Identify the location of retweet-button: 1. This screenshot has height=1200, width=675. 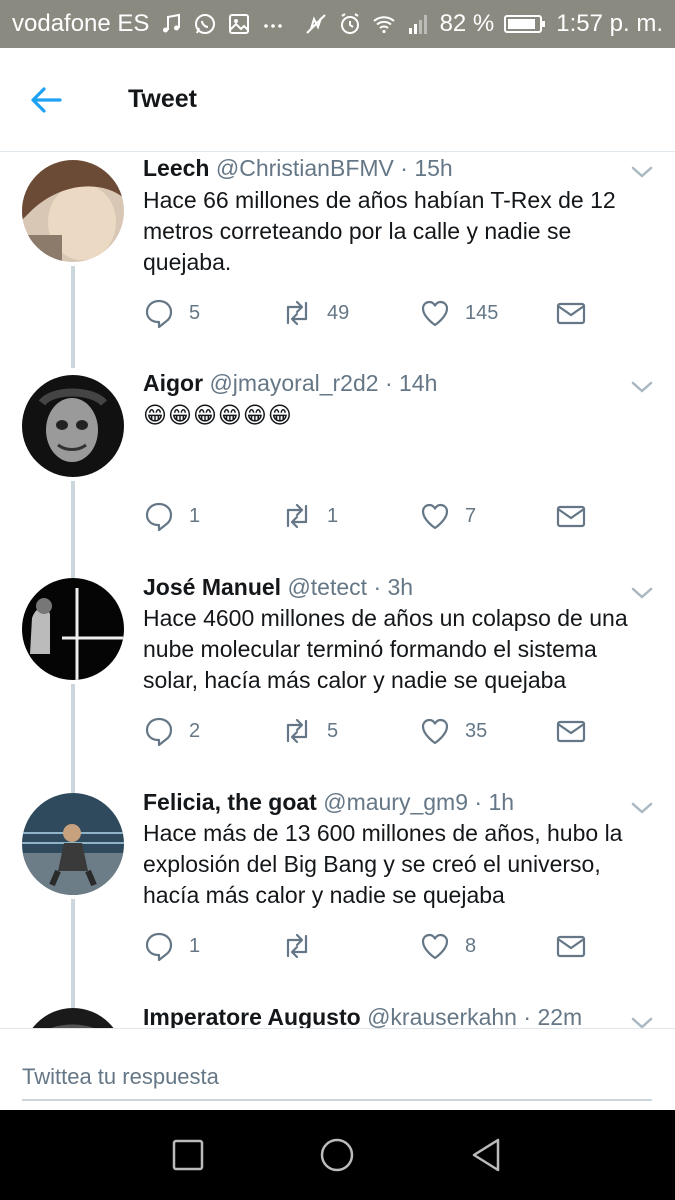
(309, 516).